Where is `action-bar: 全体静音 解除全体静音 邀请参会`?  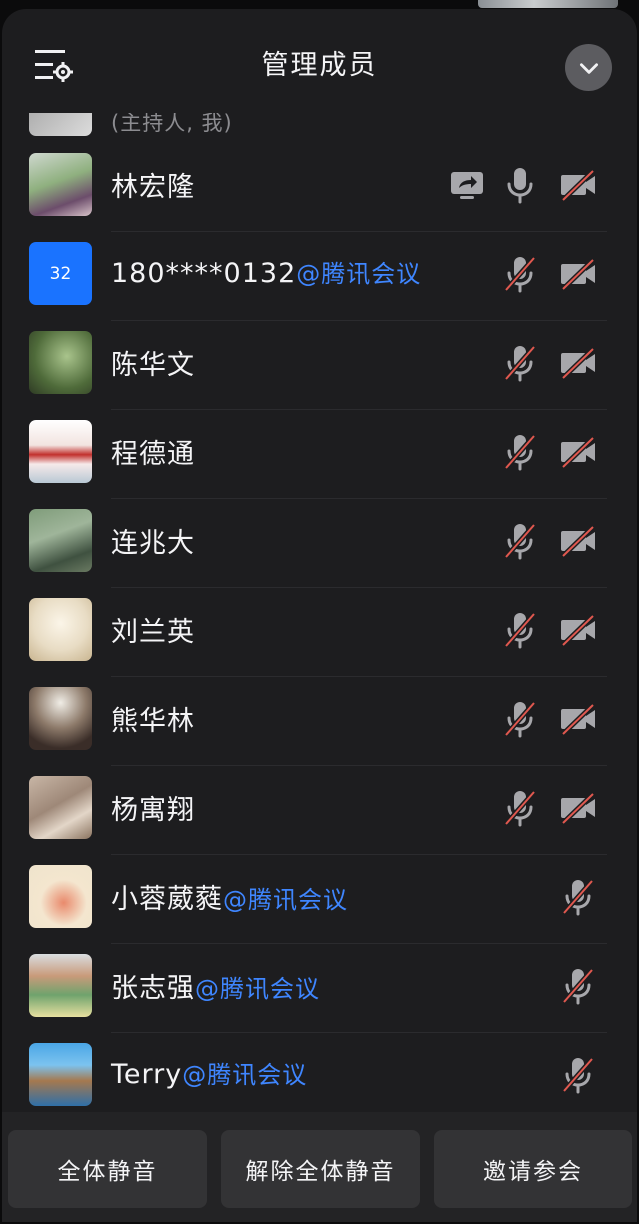 action-bar: 全体静音 解除全体静音 邀请参会 is located at coordinates (319, 1167).